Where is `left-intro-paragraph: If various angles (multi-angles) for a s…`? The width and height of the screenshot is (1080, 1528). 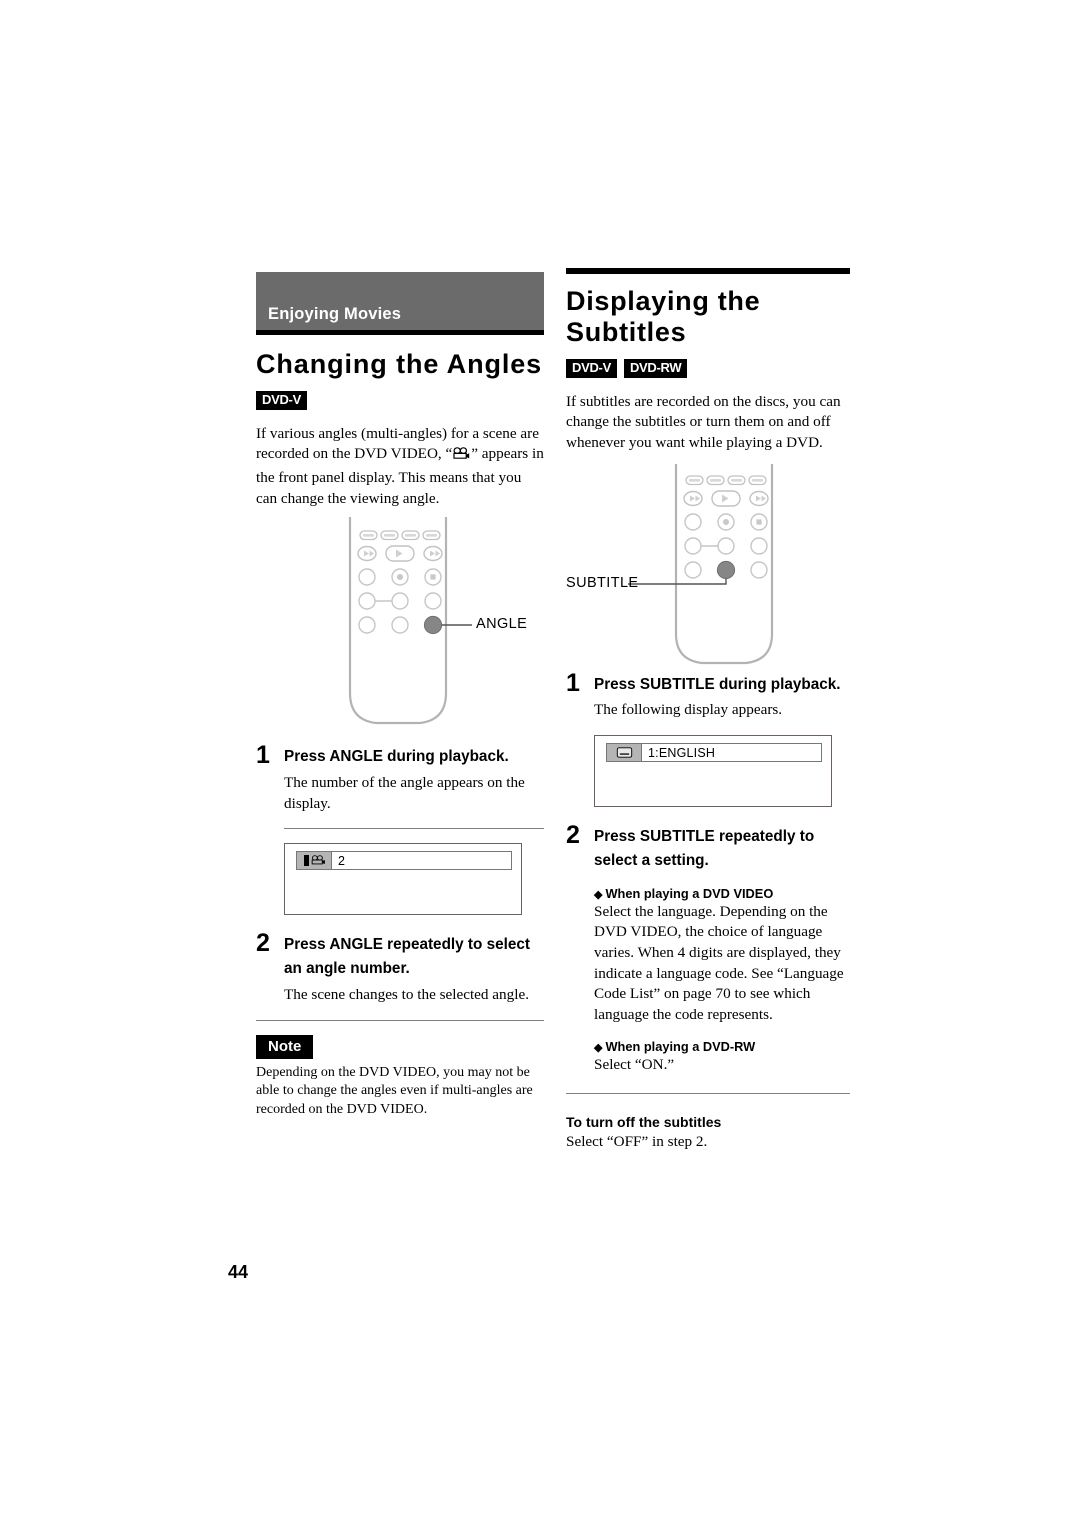 left-intro-paragraph: If various angles (multi-angles) for a s… is located at coordinates (400, 467).